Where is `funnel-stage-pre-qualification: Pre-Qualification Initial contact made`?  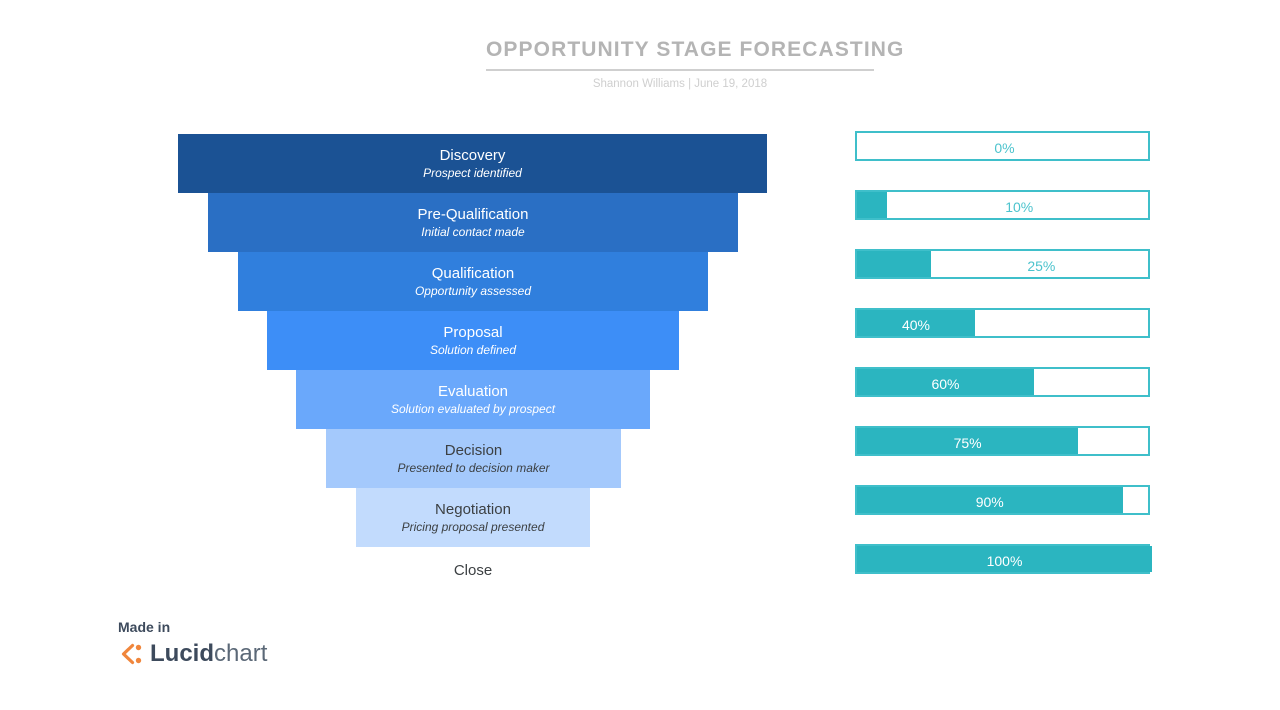 funnel-stage-pre-qualification: Pre-Qualification Initial contact made is located at coordinates (473, 222).